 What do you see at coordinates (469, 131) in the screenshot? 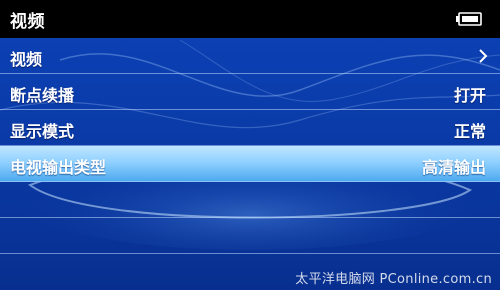
I see `menu-item-value: 正常` at bounding box center [469, 131].